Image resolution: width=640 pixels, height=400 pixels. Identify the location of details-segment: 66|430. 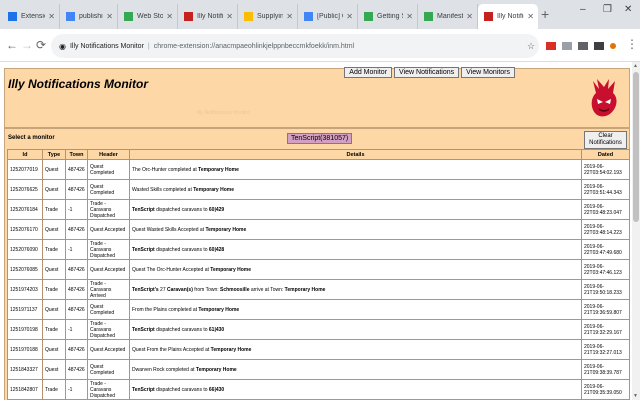
(216, 389).